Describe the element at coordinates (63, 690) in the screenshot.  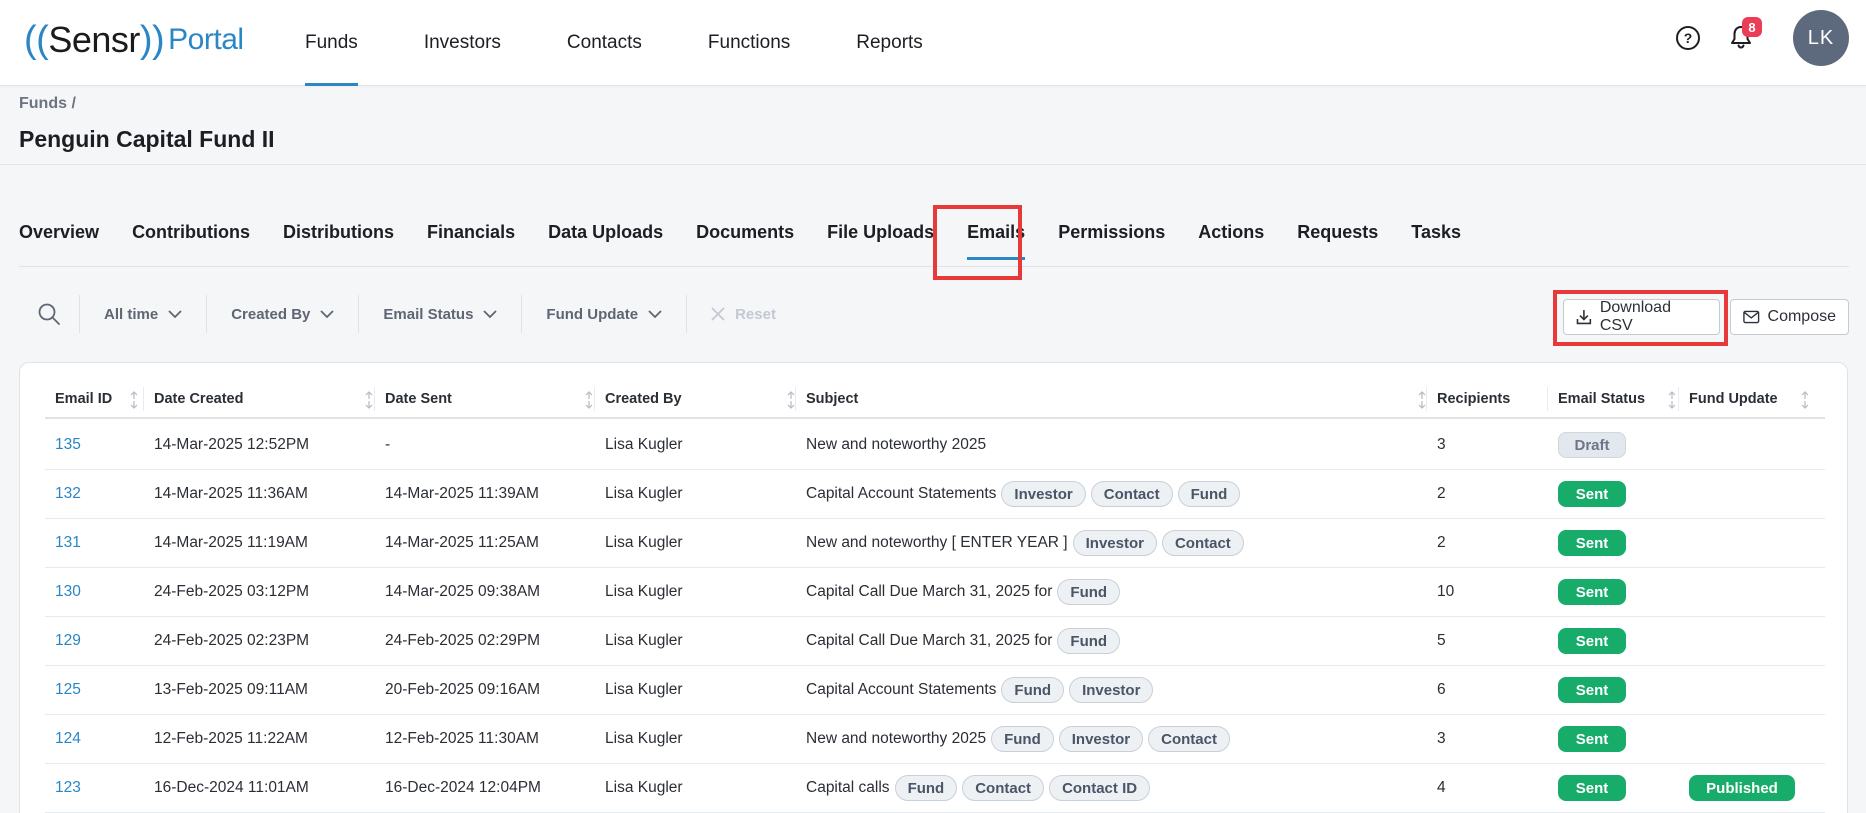
I see `email-id-link: 125` at that location.